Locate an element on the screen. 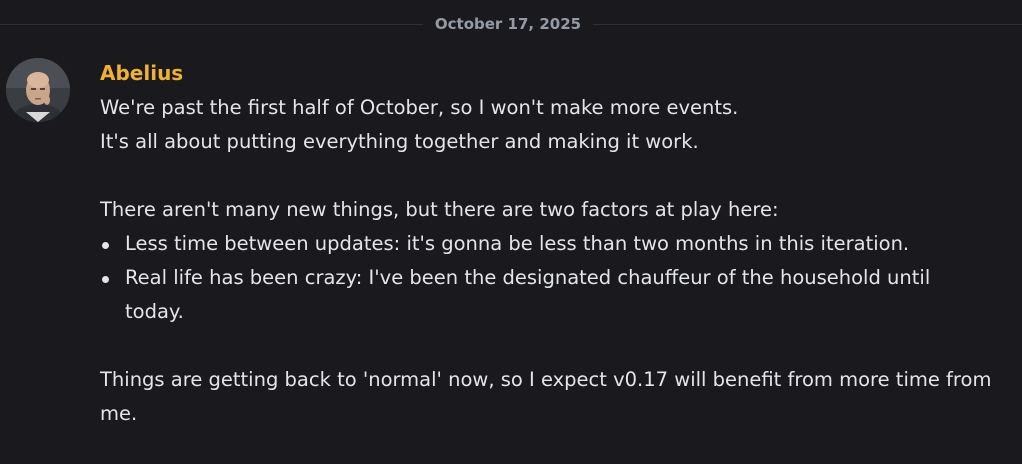 The width and height of the screenshot is (1022, 464). date-divider-label: October 17, 2025 is located at coordinates (508, 24).